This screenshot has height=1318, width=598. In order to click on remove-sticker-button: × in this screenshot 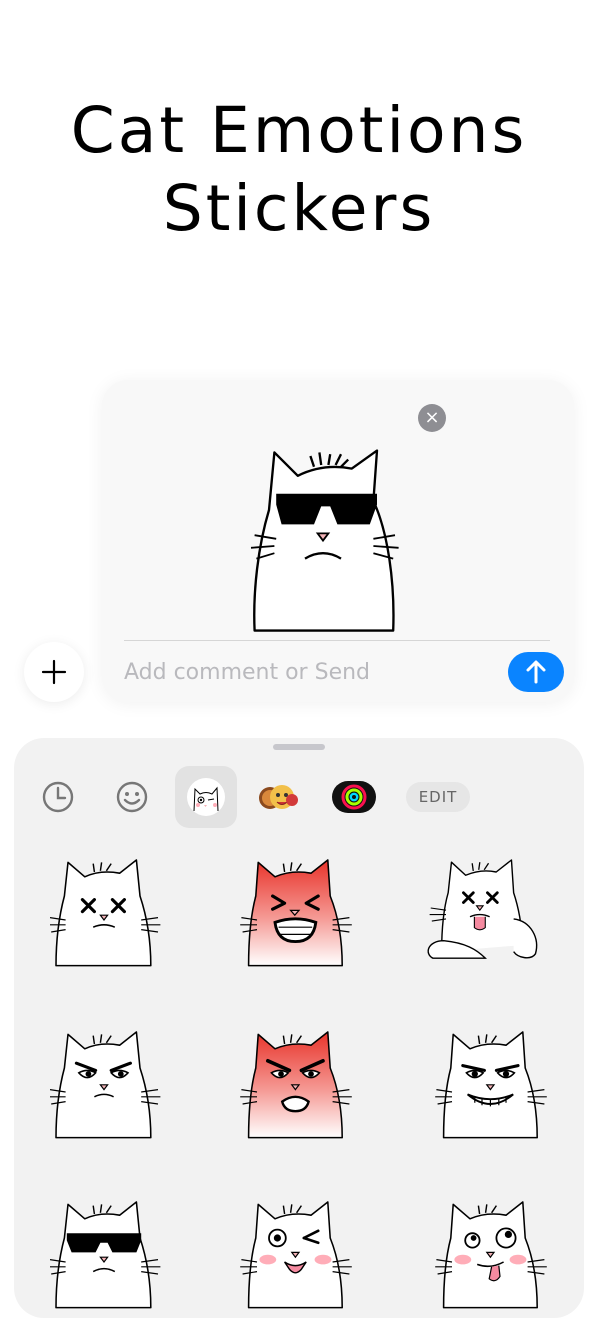, I will do `click(432, 418)`.